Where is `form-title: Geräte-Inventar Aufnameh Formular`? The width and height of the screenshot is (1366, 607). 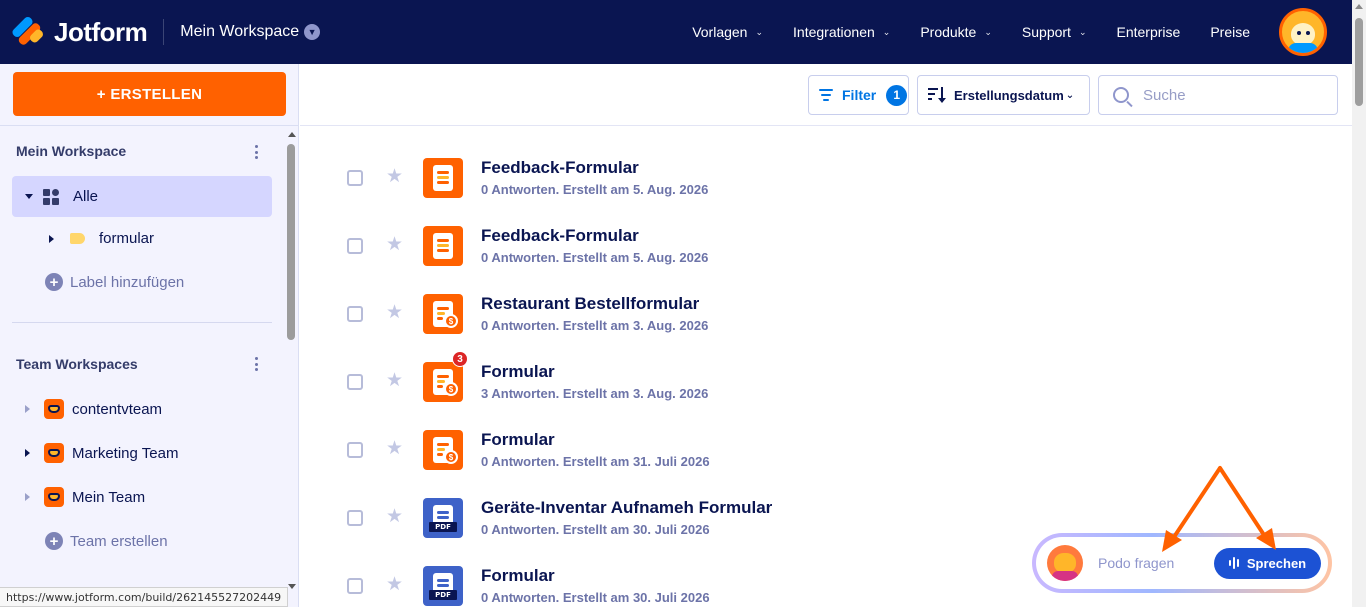
form-title: Geräte-Inventar Aufnameh Formular is located at coordinates (626, 508).